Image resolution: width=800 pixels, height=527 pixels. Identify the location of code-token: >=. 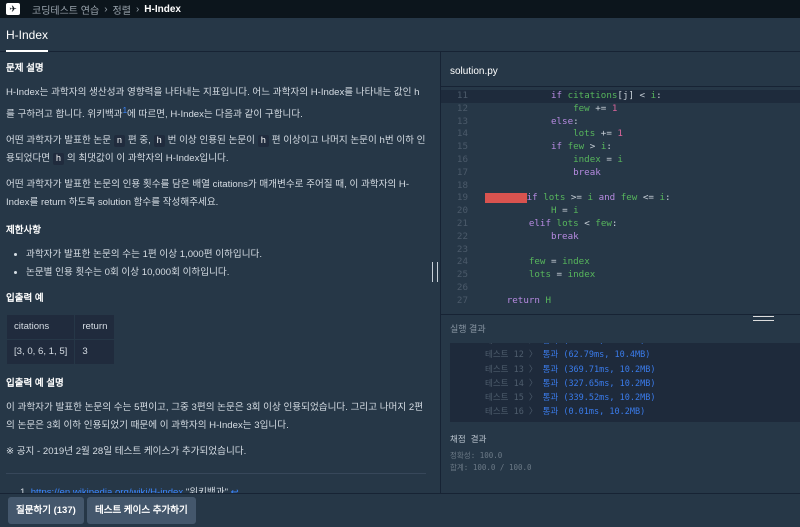
(579, 198).